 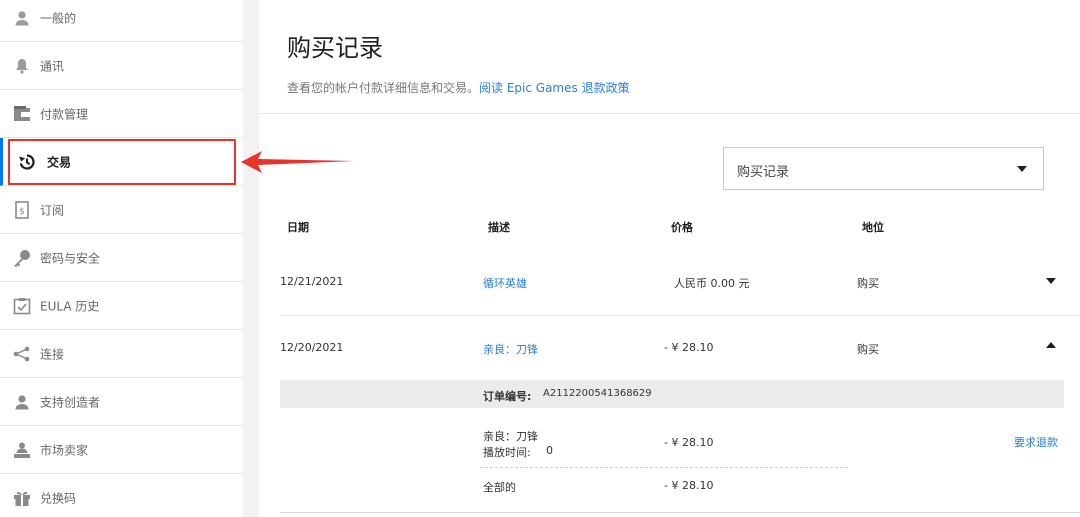 I want to click on sidebar-item-subscriptions: $ 订阅, so click(x=121, y=210).